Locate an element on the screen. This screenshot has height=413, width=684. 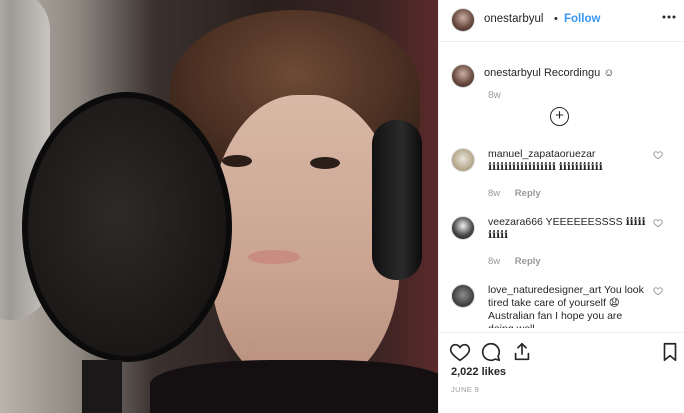
caption-text: onestarbyul Recordingu ☺ is located at coordinates (549, 73).